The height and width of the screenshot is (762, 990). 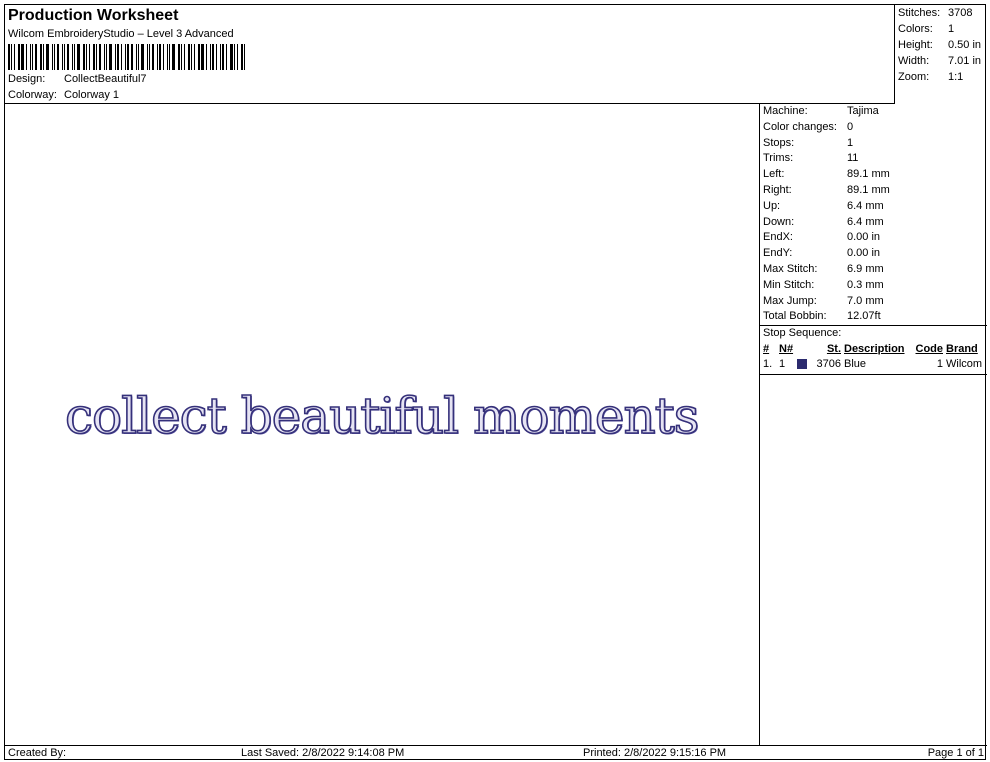 I want to click on info-value: 7.0 mm, so click(x=865, y=300).